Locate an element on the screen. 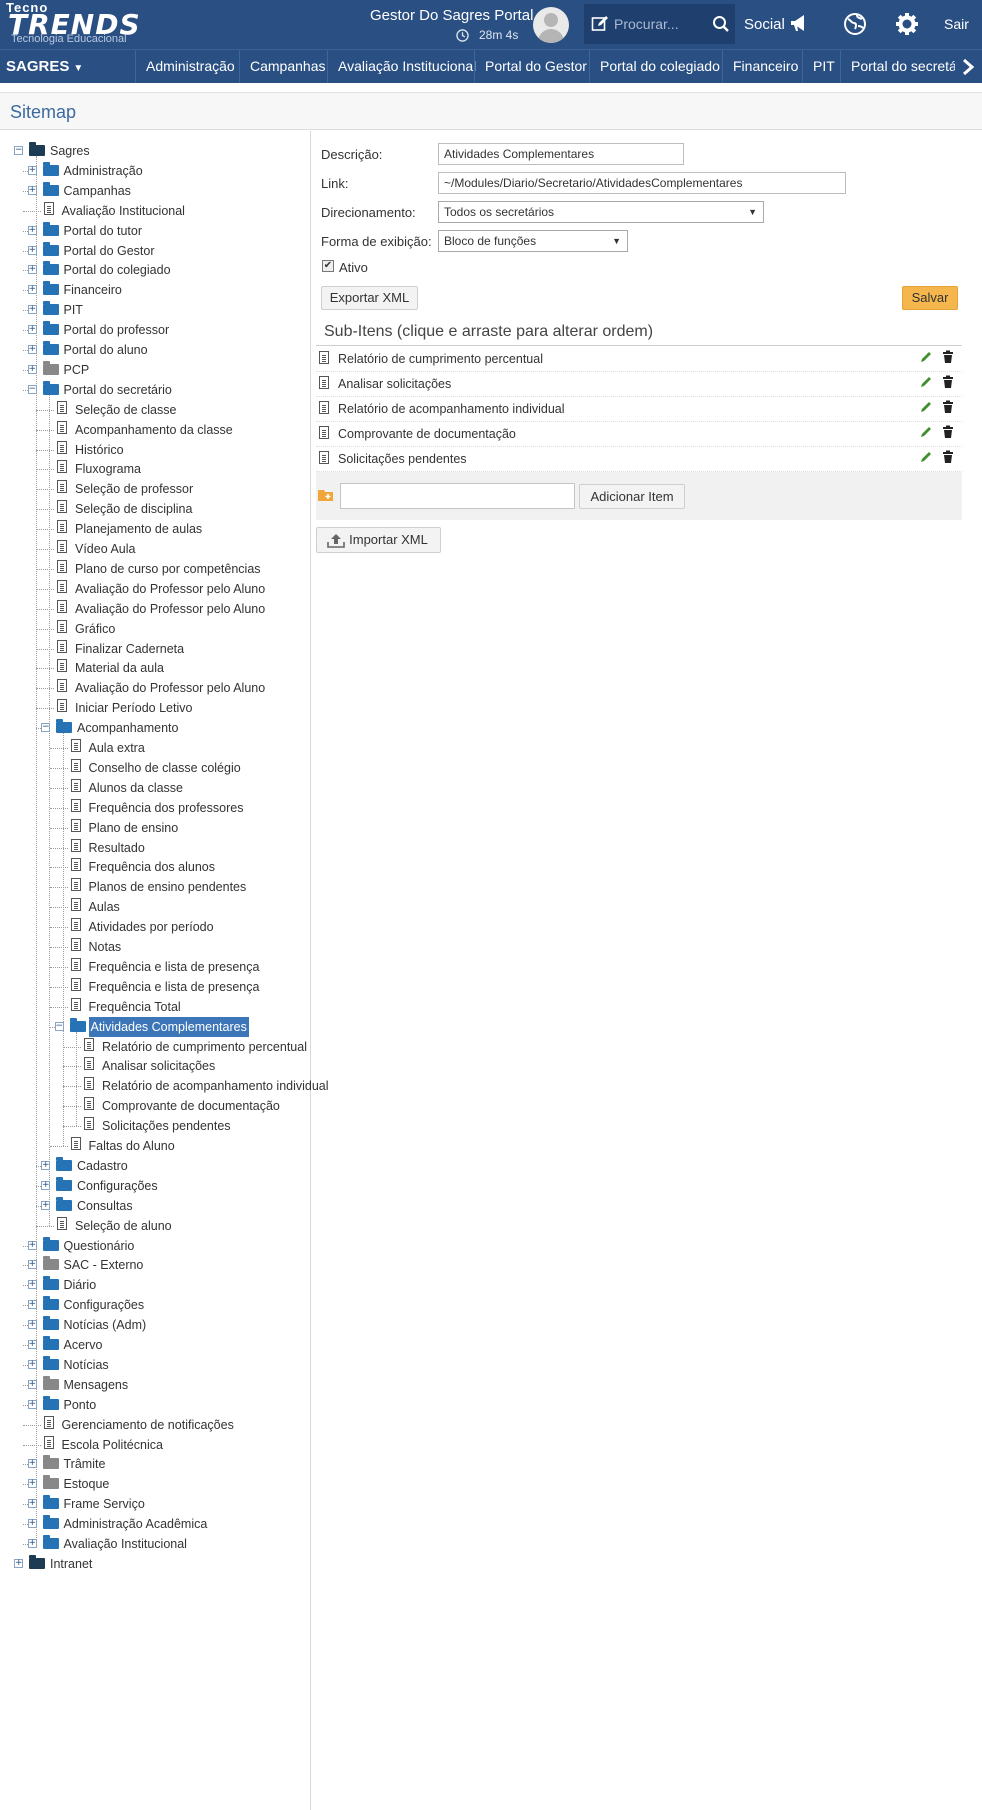 This screenshot has height=1810, width=982. tree-node: + SAC - Externo is located at coordinates (170, 1265).